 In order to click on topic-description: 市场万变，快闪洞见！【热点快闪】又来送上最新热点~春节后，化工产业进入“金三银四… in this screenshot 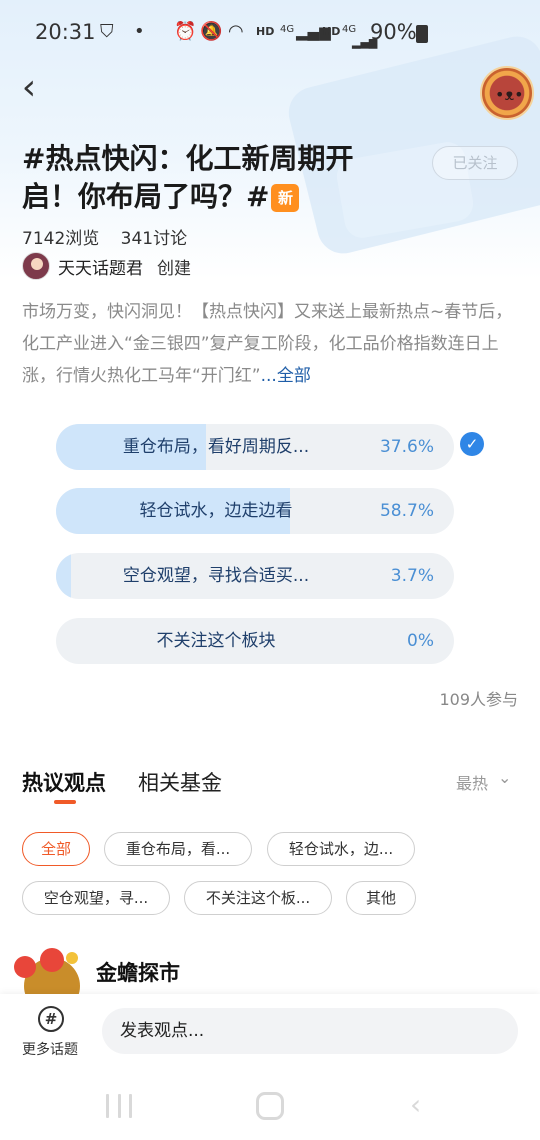, I will do `click(272, 344)`.